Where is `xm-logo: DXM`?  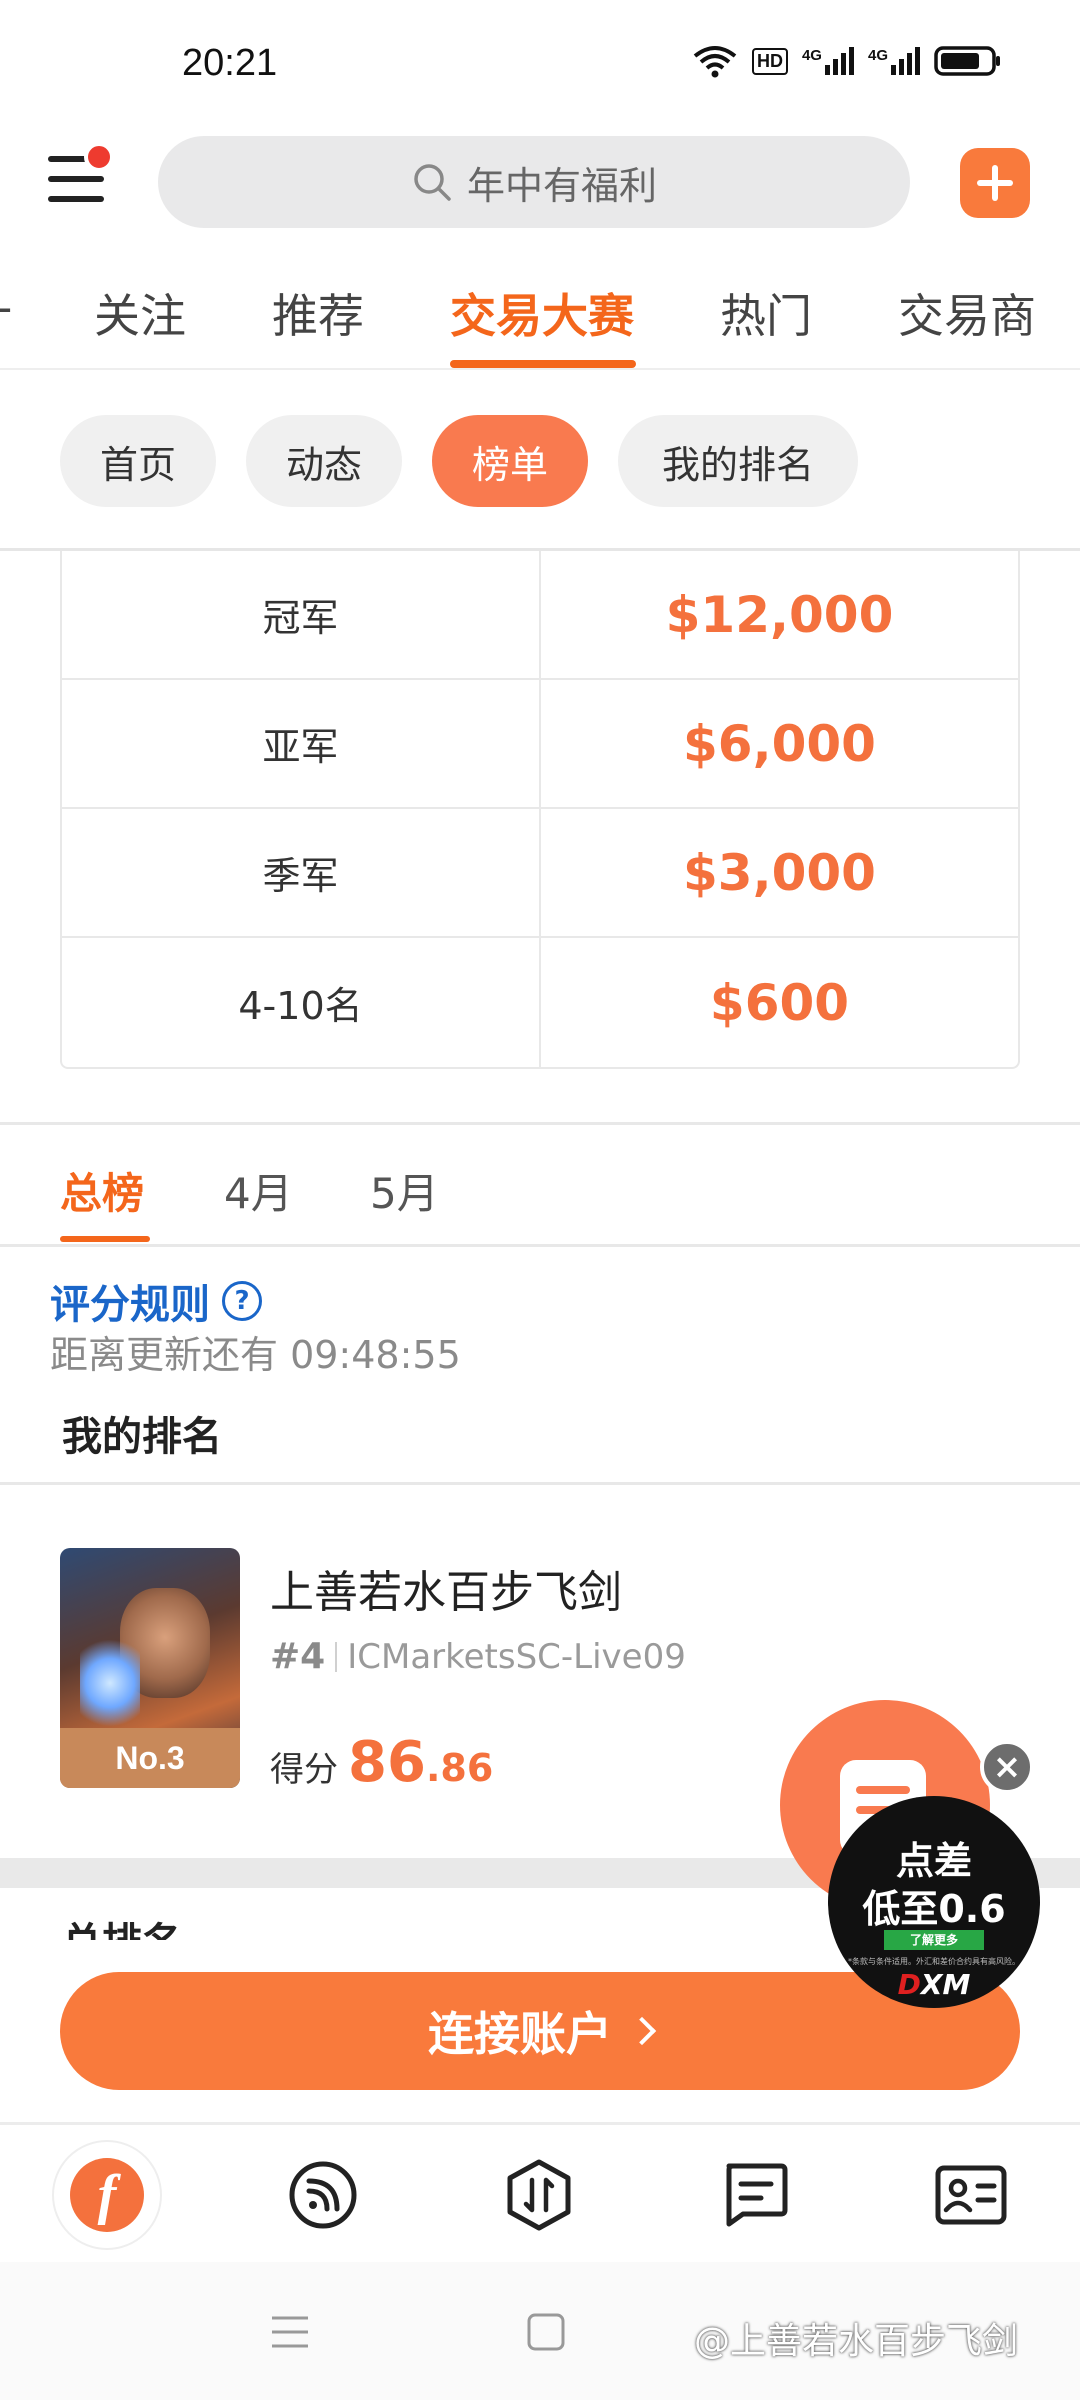
xm-logo: DXM is located at coordinates (934, 1984).